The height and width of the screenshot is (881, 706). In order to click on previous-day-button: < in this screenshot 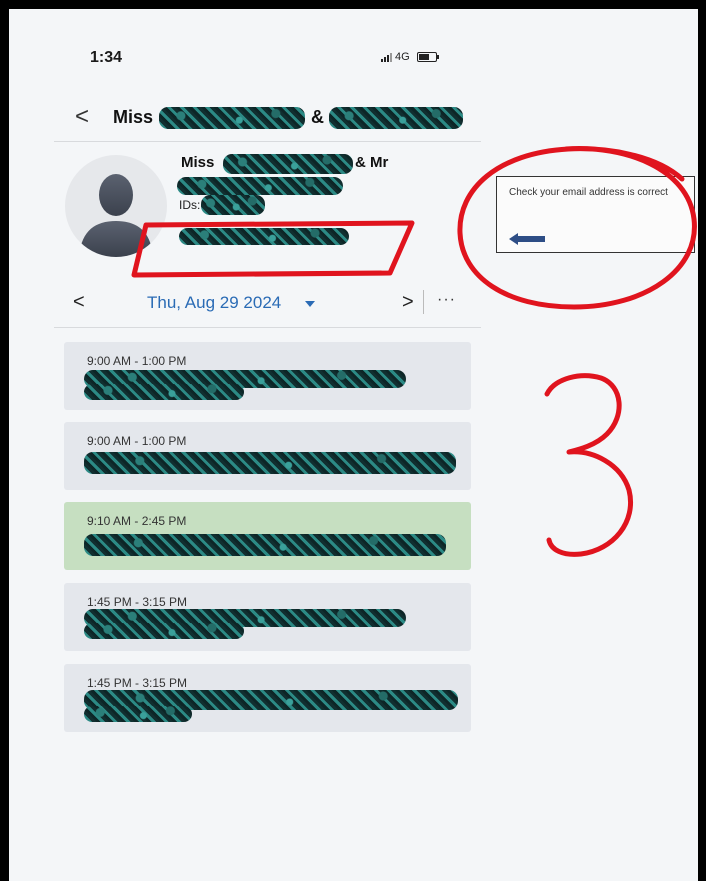, I will do `click(79, 302)`.